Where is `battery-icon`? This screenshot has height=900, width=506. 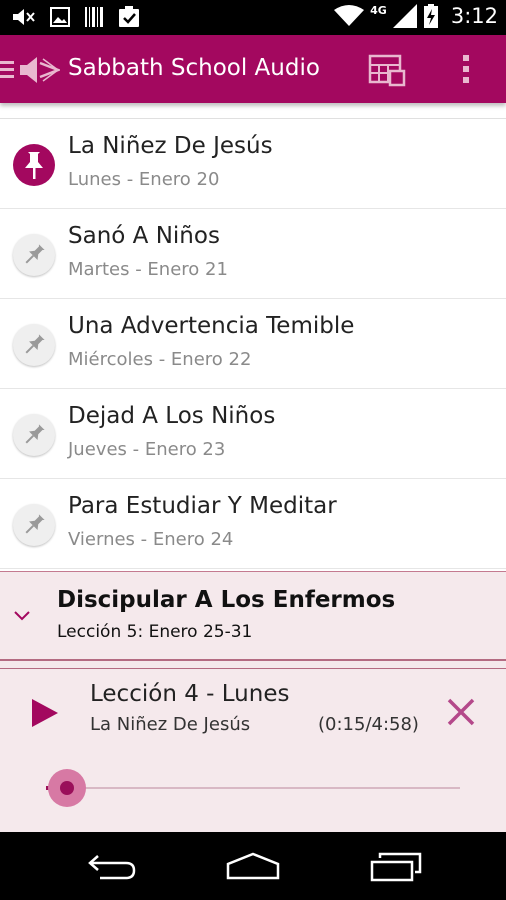
battery-icon is located at coordinates (430, 16).